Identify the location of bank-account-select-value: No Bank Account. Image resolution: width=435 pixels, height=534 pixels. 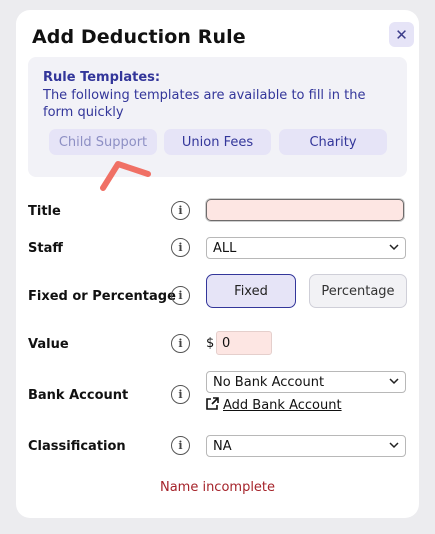
(269, 382).